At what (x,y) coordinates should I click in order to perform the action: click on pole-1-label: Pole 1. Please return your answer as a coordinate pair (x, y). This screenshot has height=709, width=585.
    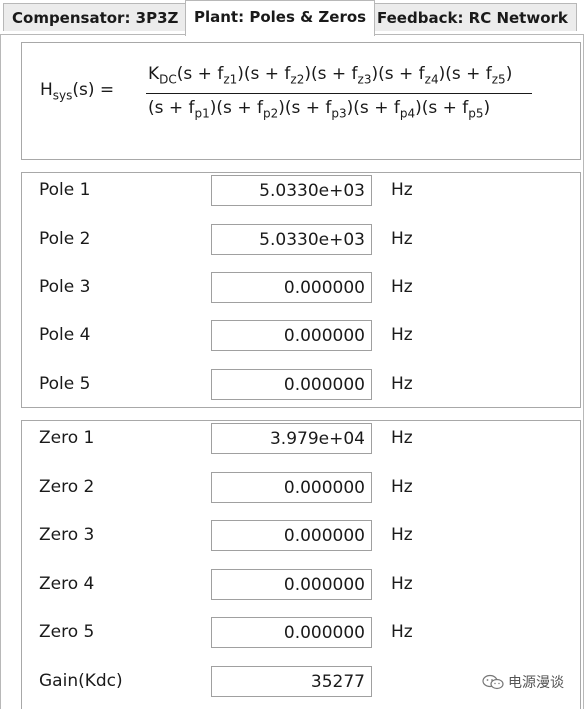
    Looking at the image, I should click on (65, 190).